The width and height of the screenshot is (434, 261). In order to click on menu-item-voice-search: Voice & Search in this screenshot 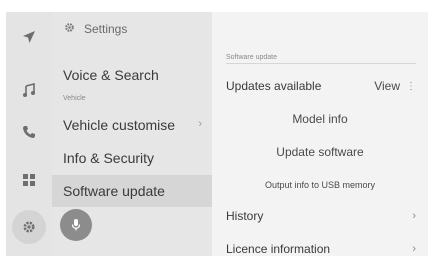, I will do `click(132, 75)`.